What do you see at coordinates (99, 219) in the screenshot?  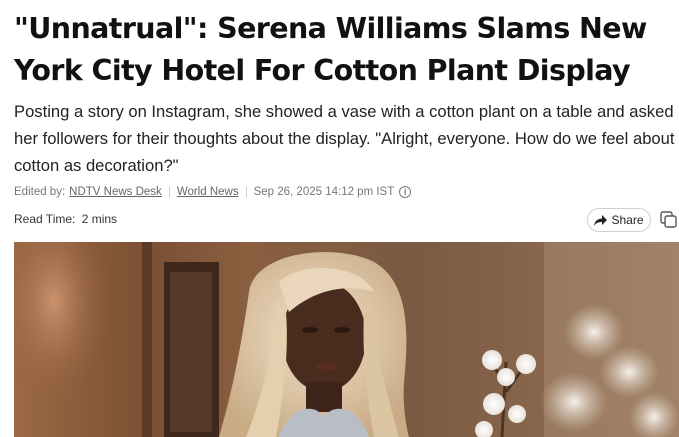 I see `read-time-value: 2 mins` at bounding box center [99, 219].